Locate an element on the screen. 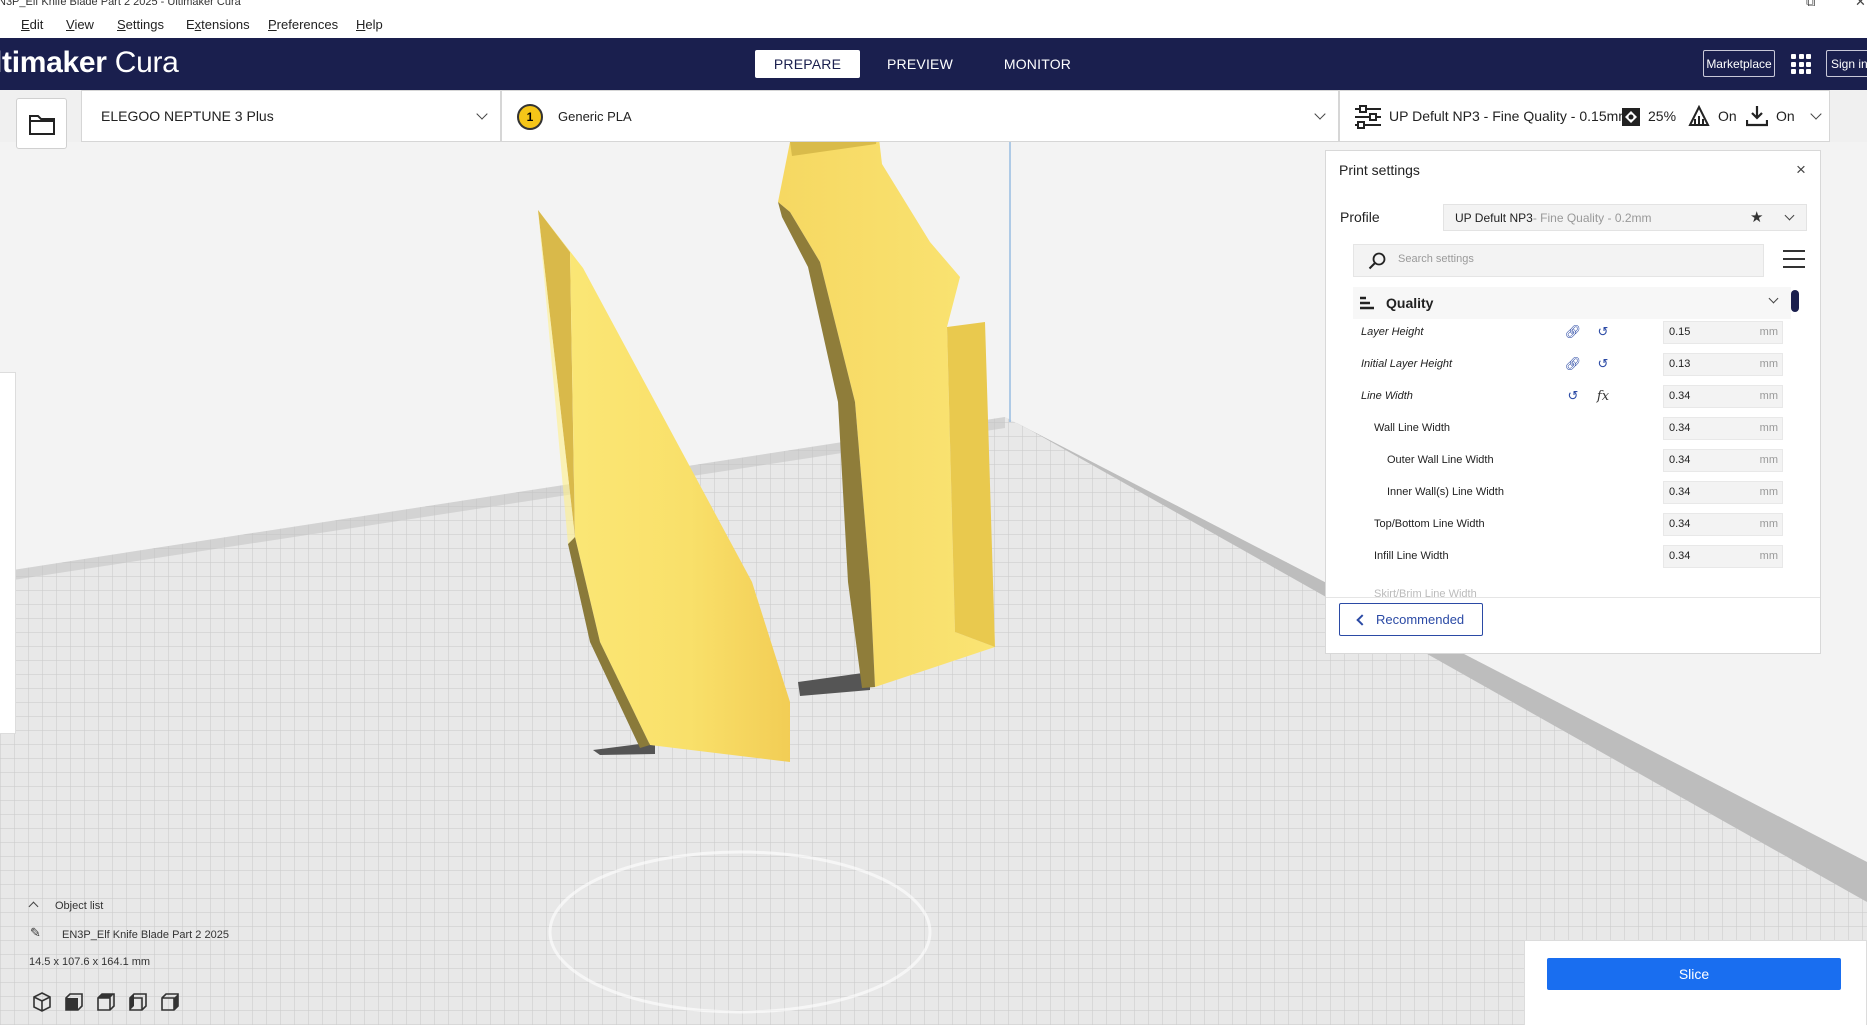 This screenshot has height=1025, width=1867. pencil-icon: ✎ is located at coordinates (35, 933).